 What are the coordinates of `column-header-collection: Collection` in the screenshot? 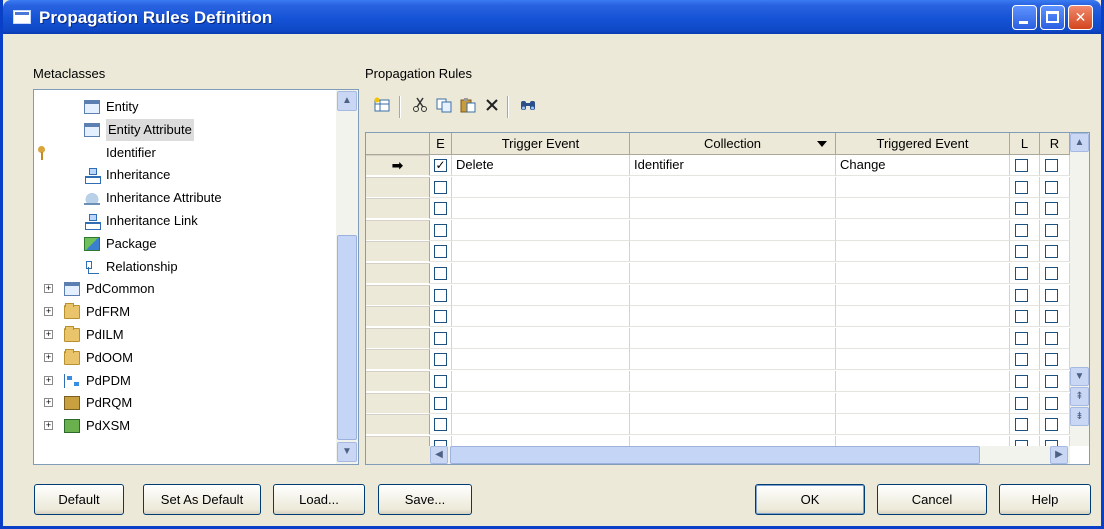 It's located at (733, 144).